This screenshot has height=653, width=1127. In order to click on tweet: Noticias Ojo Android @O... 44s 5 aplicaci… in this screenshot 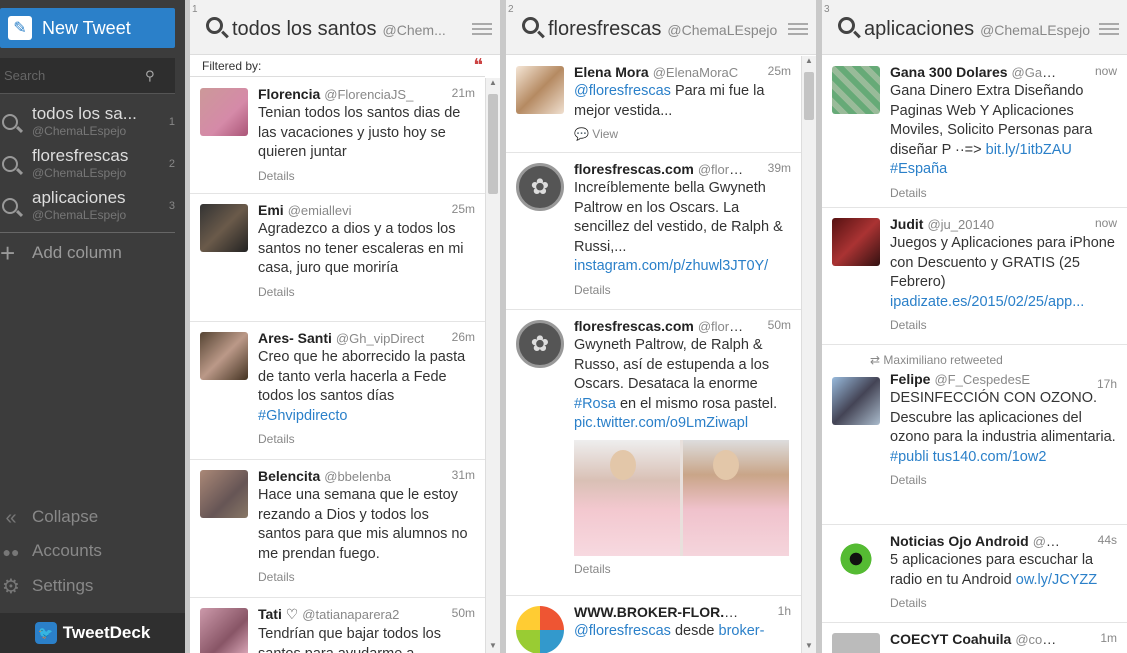, I will do `click(974, 574)`.